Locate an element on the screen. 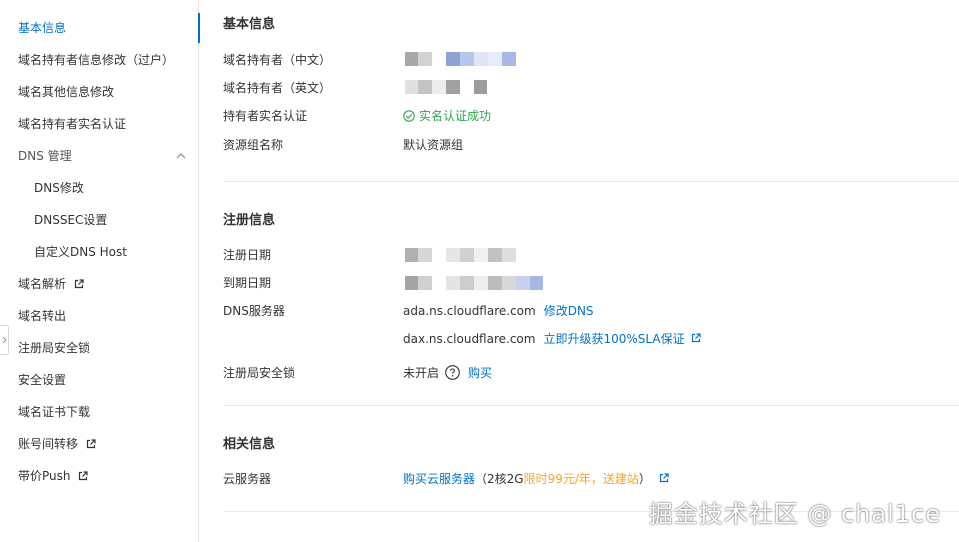 The image size is (959, 542). sidebar-item-label: 域名持有者实名认证 is located at coordinates (72, 124).